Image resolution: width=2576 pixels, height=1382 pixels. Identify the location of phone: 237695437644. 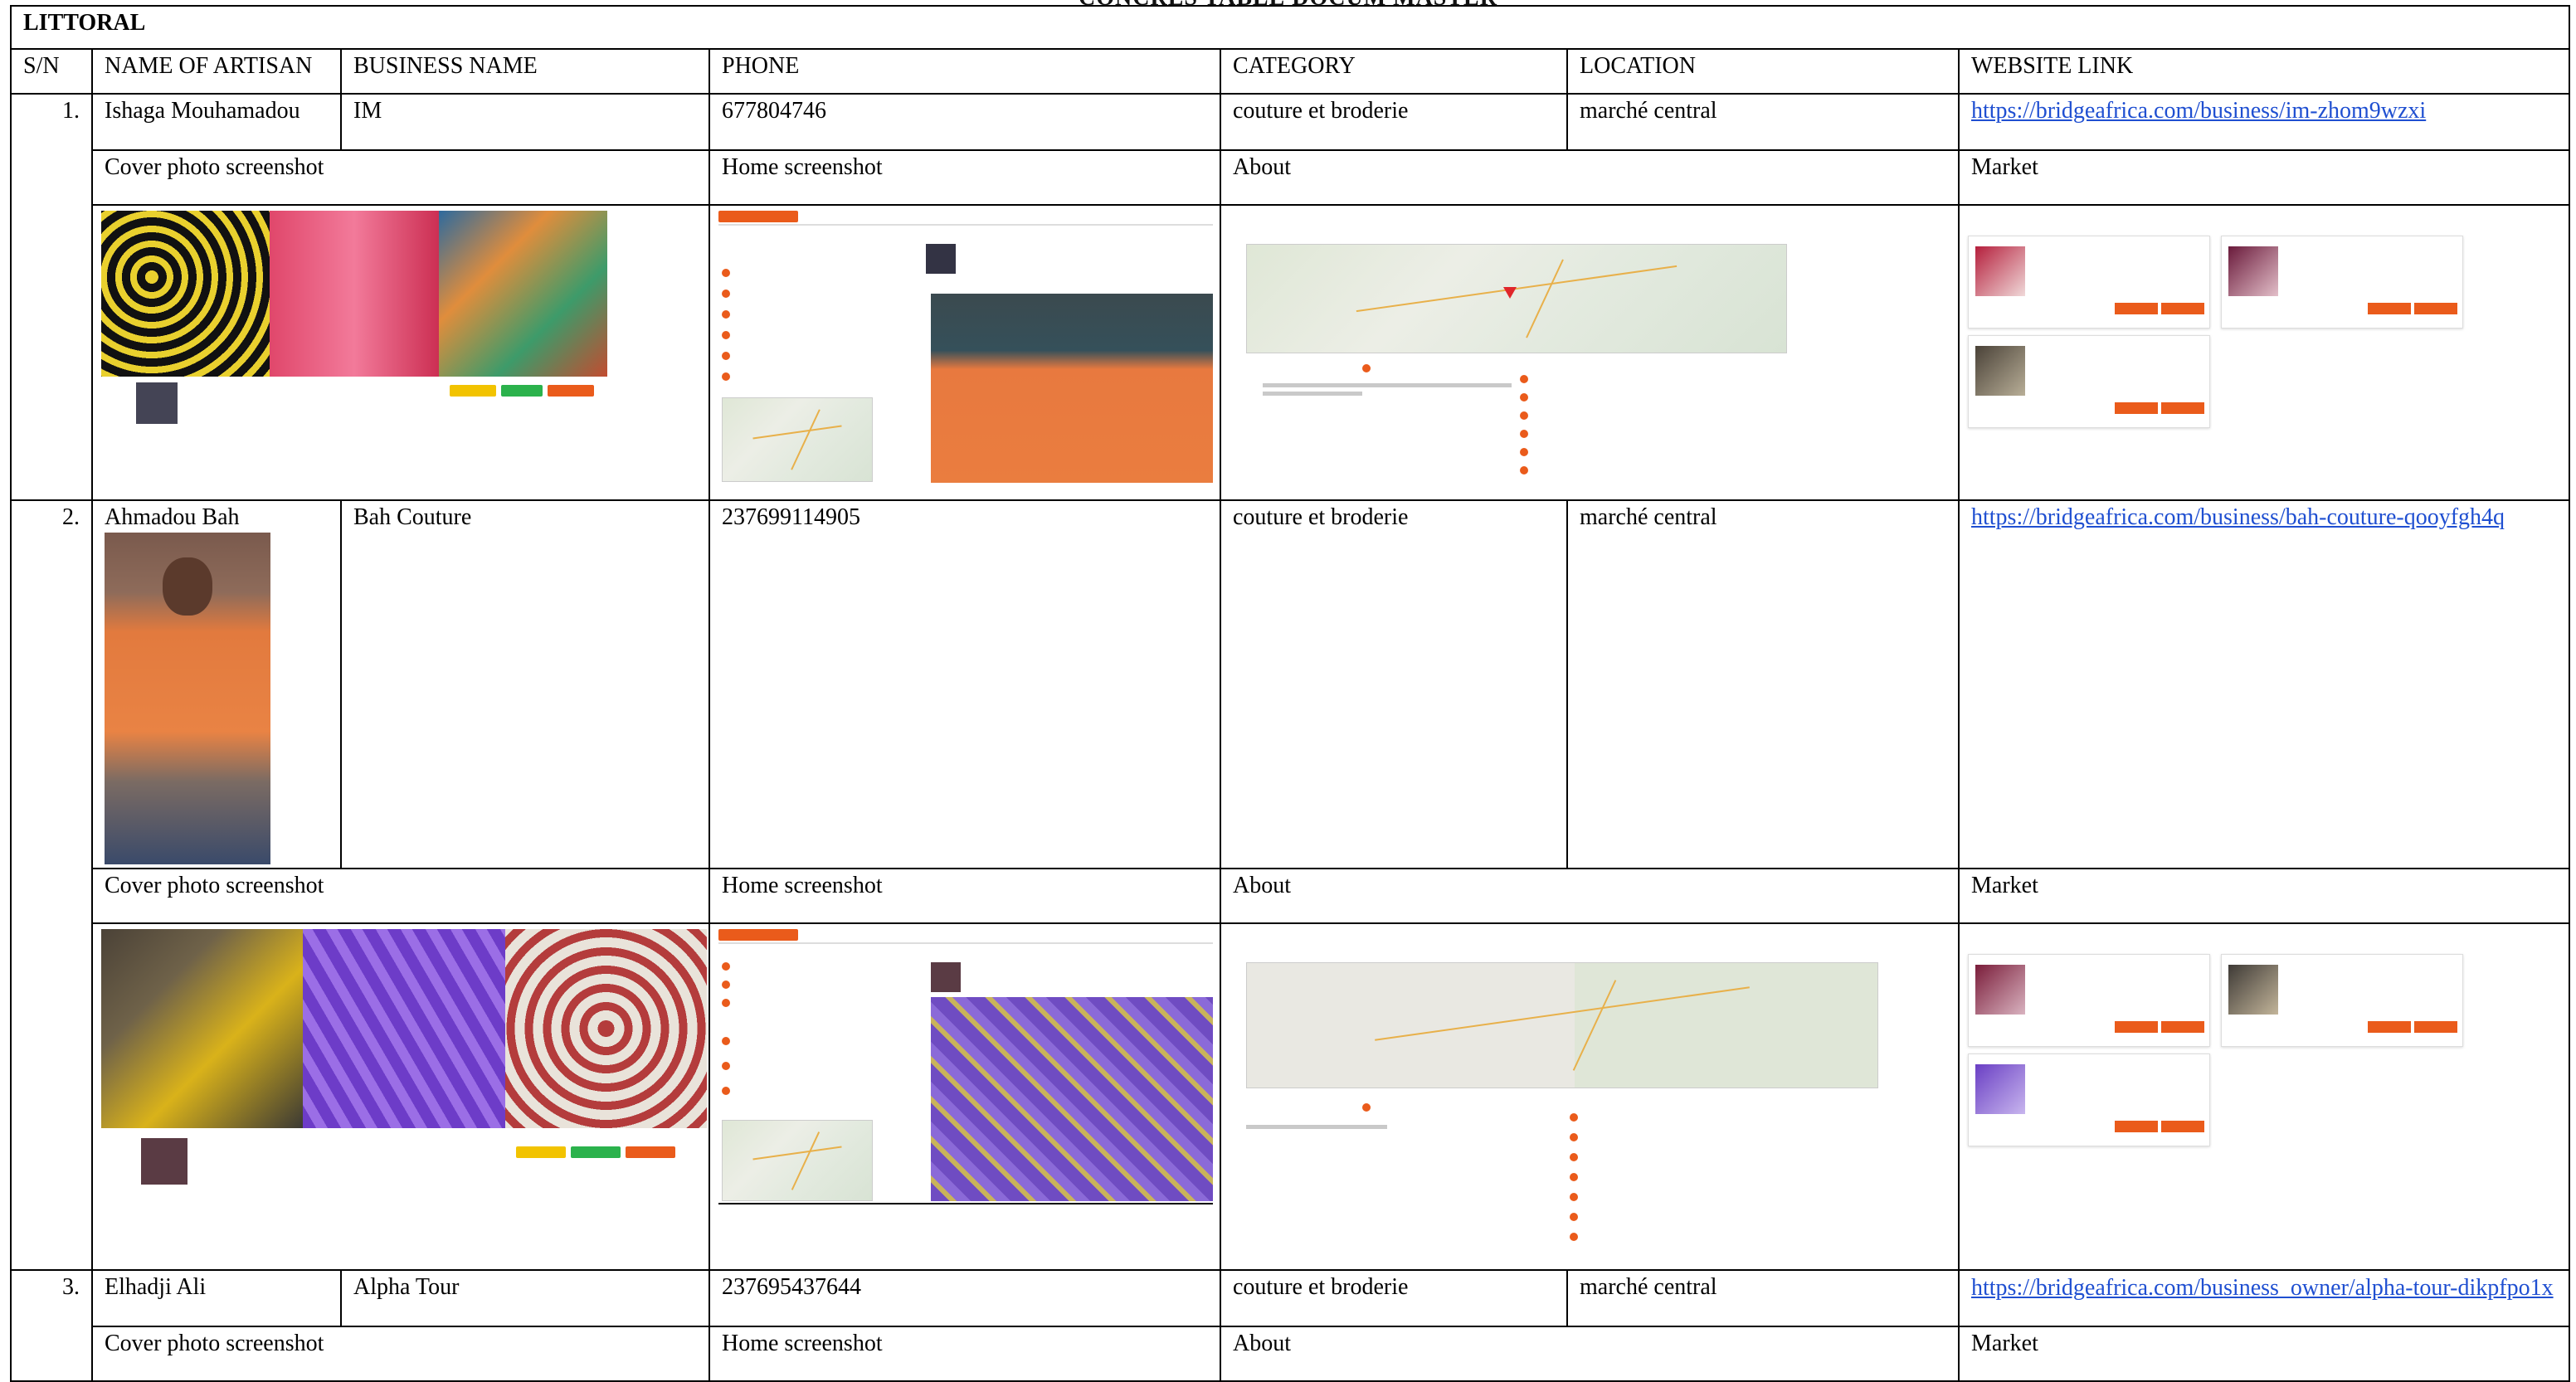
(965, 1298).